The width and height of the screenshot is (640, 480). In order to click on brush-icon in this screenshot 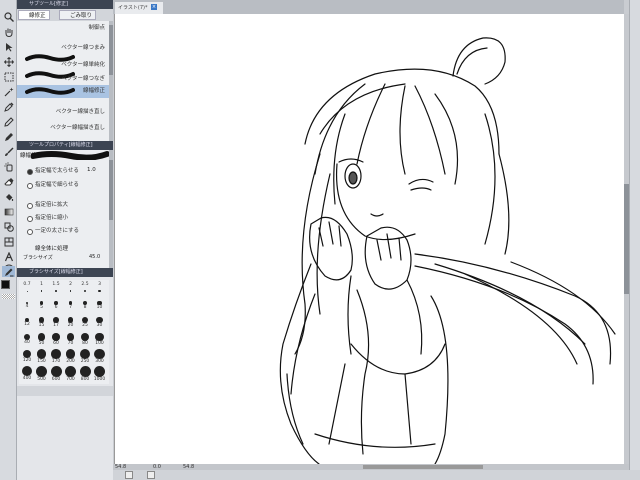, I will do `click(8, 151)`.